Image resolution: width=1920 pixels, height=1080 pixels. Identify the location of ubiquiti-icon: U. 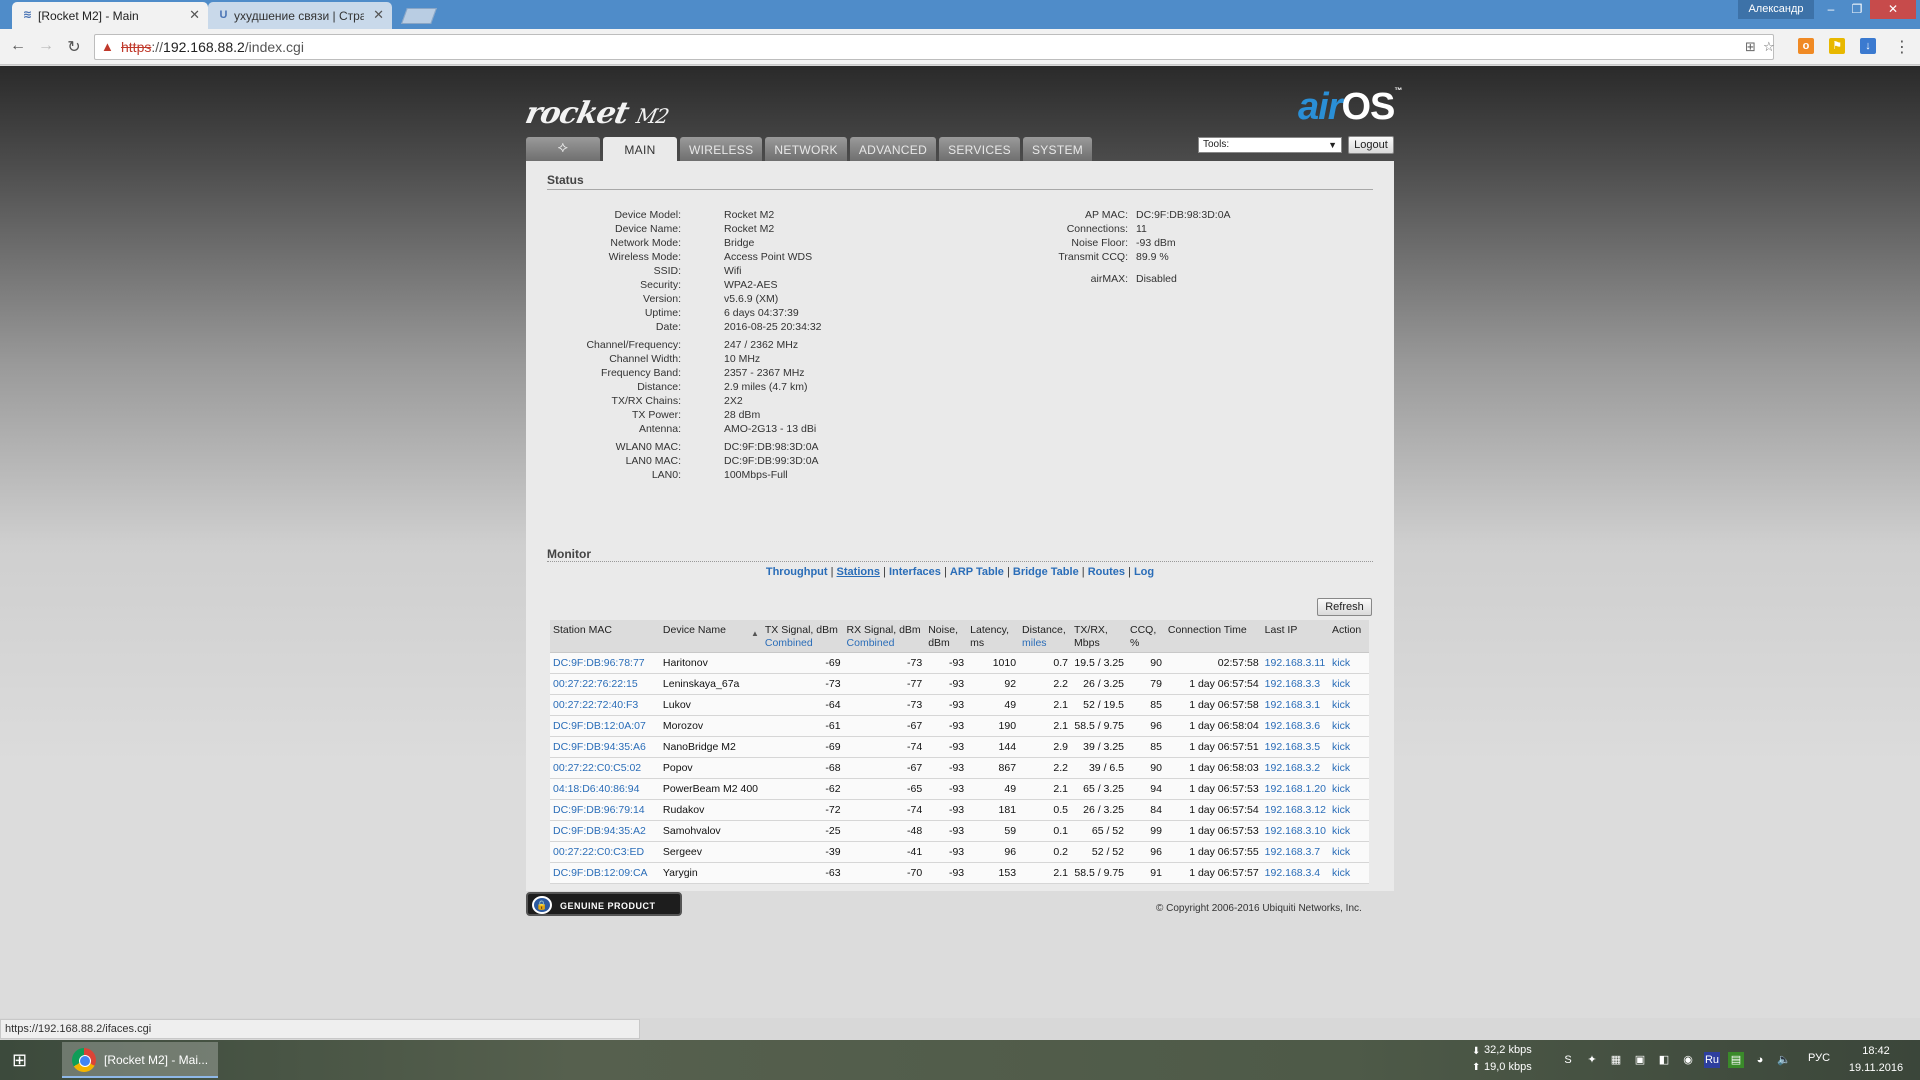
(223, 15).